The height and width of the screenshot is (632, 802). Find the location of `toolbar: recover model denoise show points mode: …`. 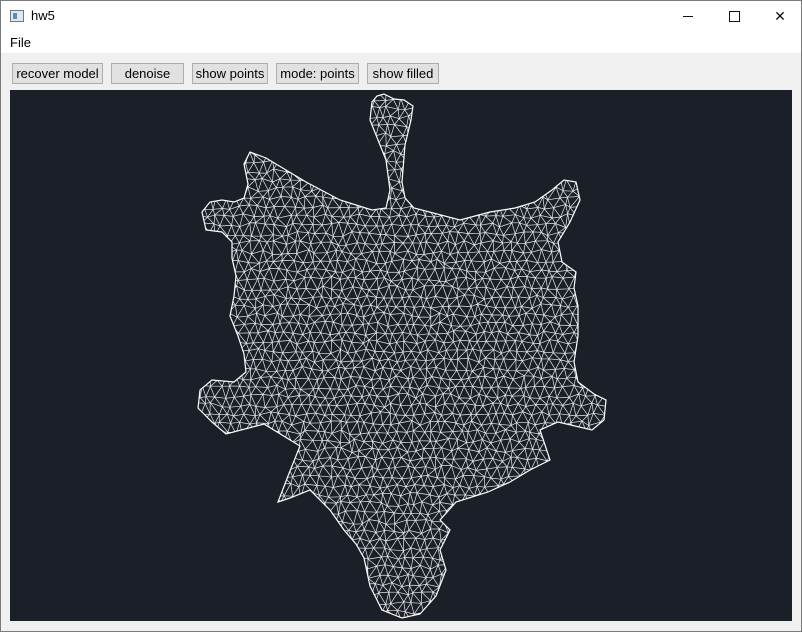

toolbar: recover model denoise show points mode: … is located at coordinates (401, 72).